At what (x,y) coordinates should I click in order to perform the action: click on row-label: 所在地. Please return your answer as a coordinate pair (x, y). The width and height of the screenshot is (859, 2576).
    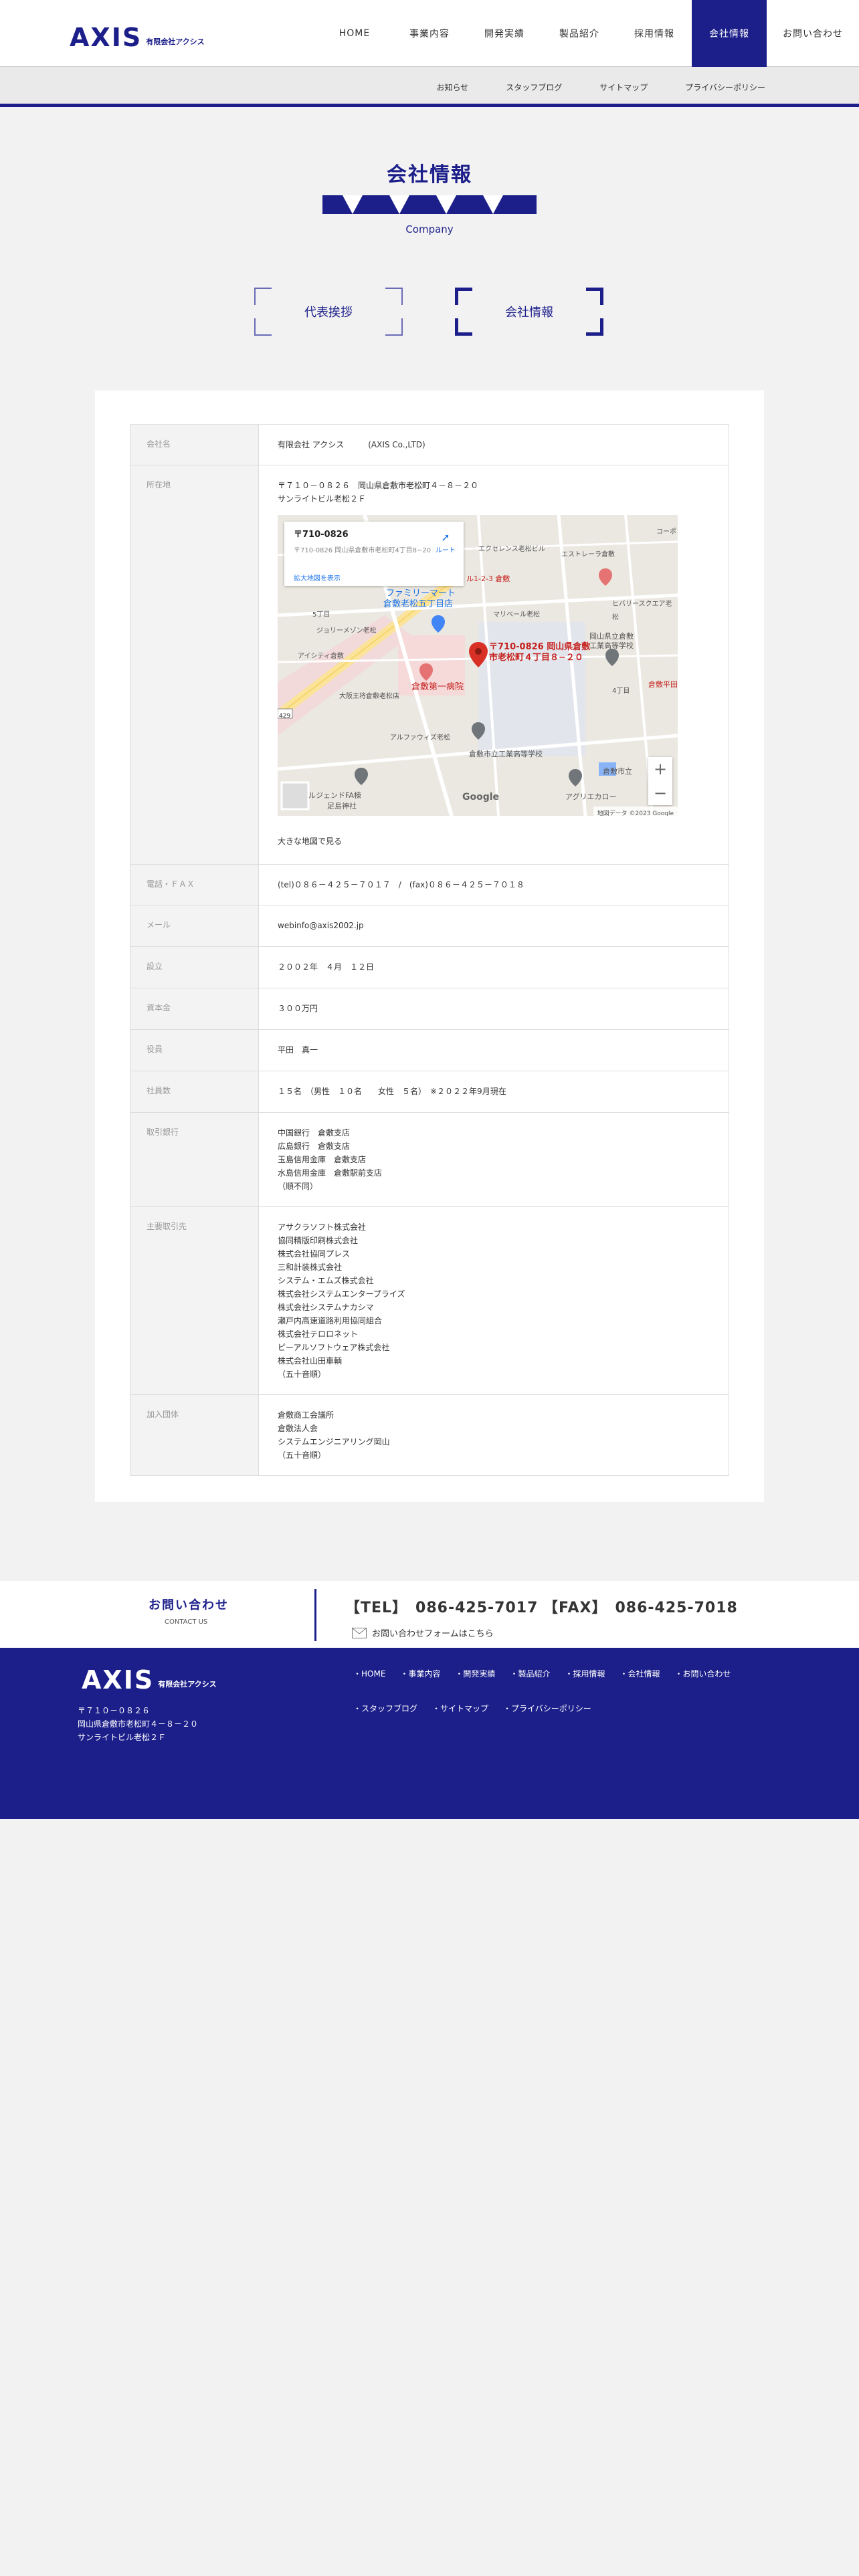
    Looking at the image, I should click on (194, 665).